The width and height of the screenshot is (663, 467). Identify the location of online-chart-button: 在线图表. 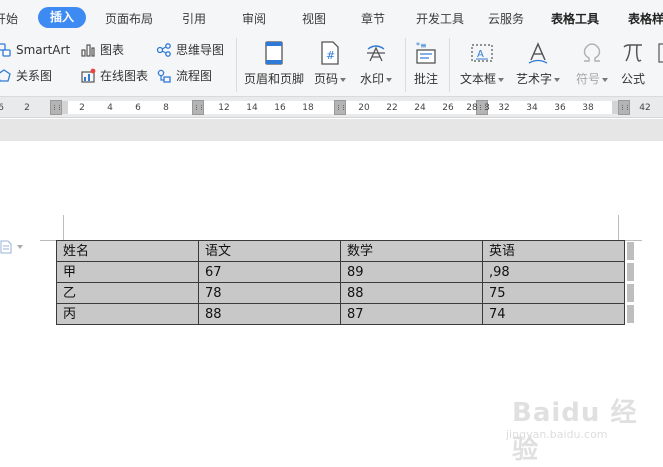
(114, 76).